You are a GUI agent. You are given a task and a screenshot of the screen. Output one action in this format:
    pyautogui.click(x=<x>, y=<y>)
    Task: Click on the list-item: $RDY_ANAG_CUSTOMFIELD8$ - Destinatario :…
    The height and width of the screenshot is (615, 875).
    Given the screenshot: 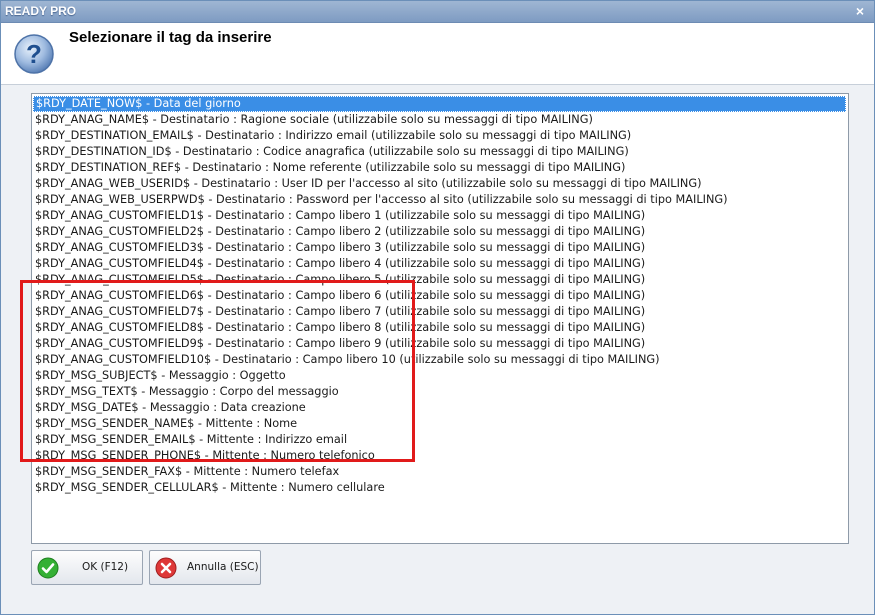 What is the action you would take?
    pyautogui.click(x=440, y=328)
    